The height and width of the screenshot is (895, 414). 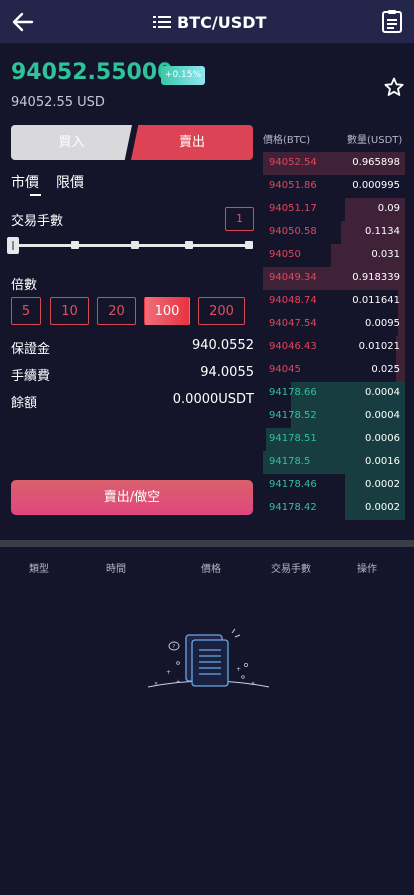 What do you see at coordinates (293, 438) in the screenshot?
I see `bid-price: 94178.51` at bounding box center [293, 438].